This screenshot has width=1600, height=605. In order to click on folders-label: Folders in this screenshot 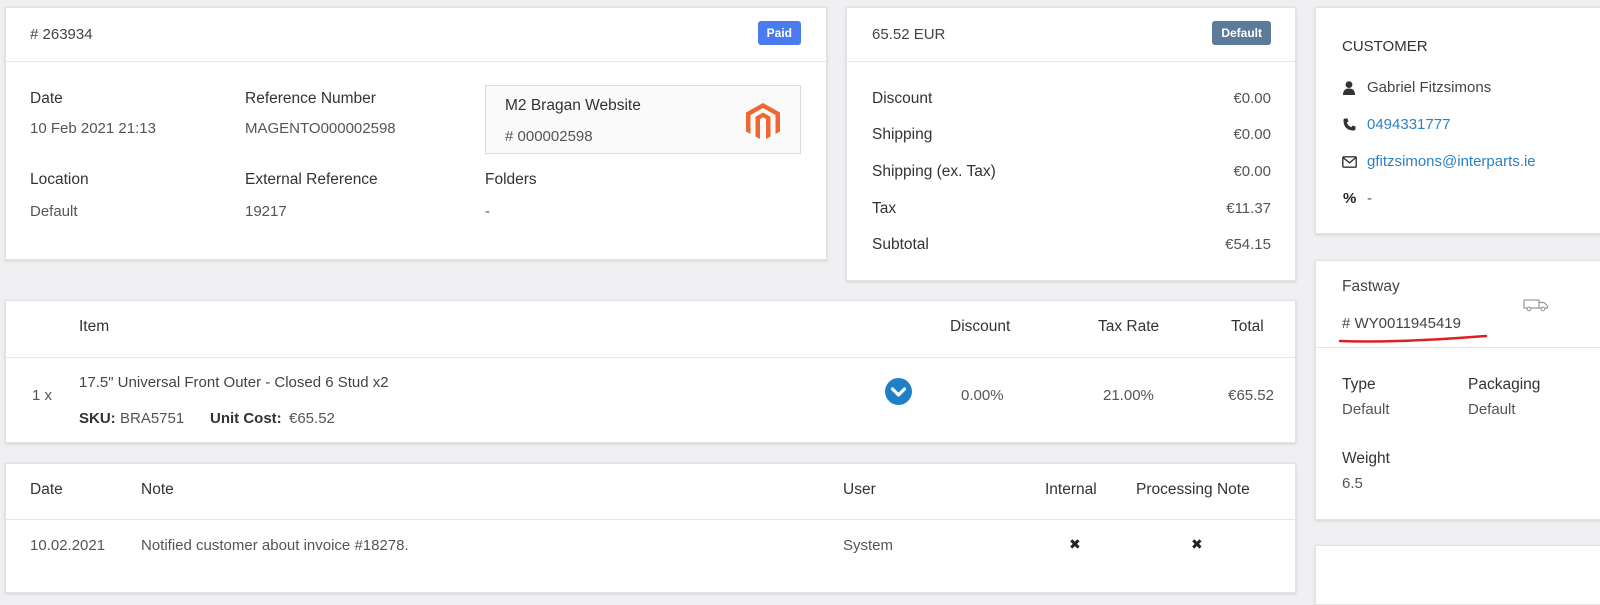, I will do `click(511, 179)`.